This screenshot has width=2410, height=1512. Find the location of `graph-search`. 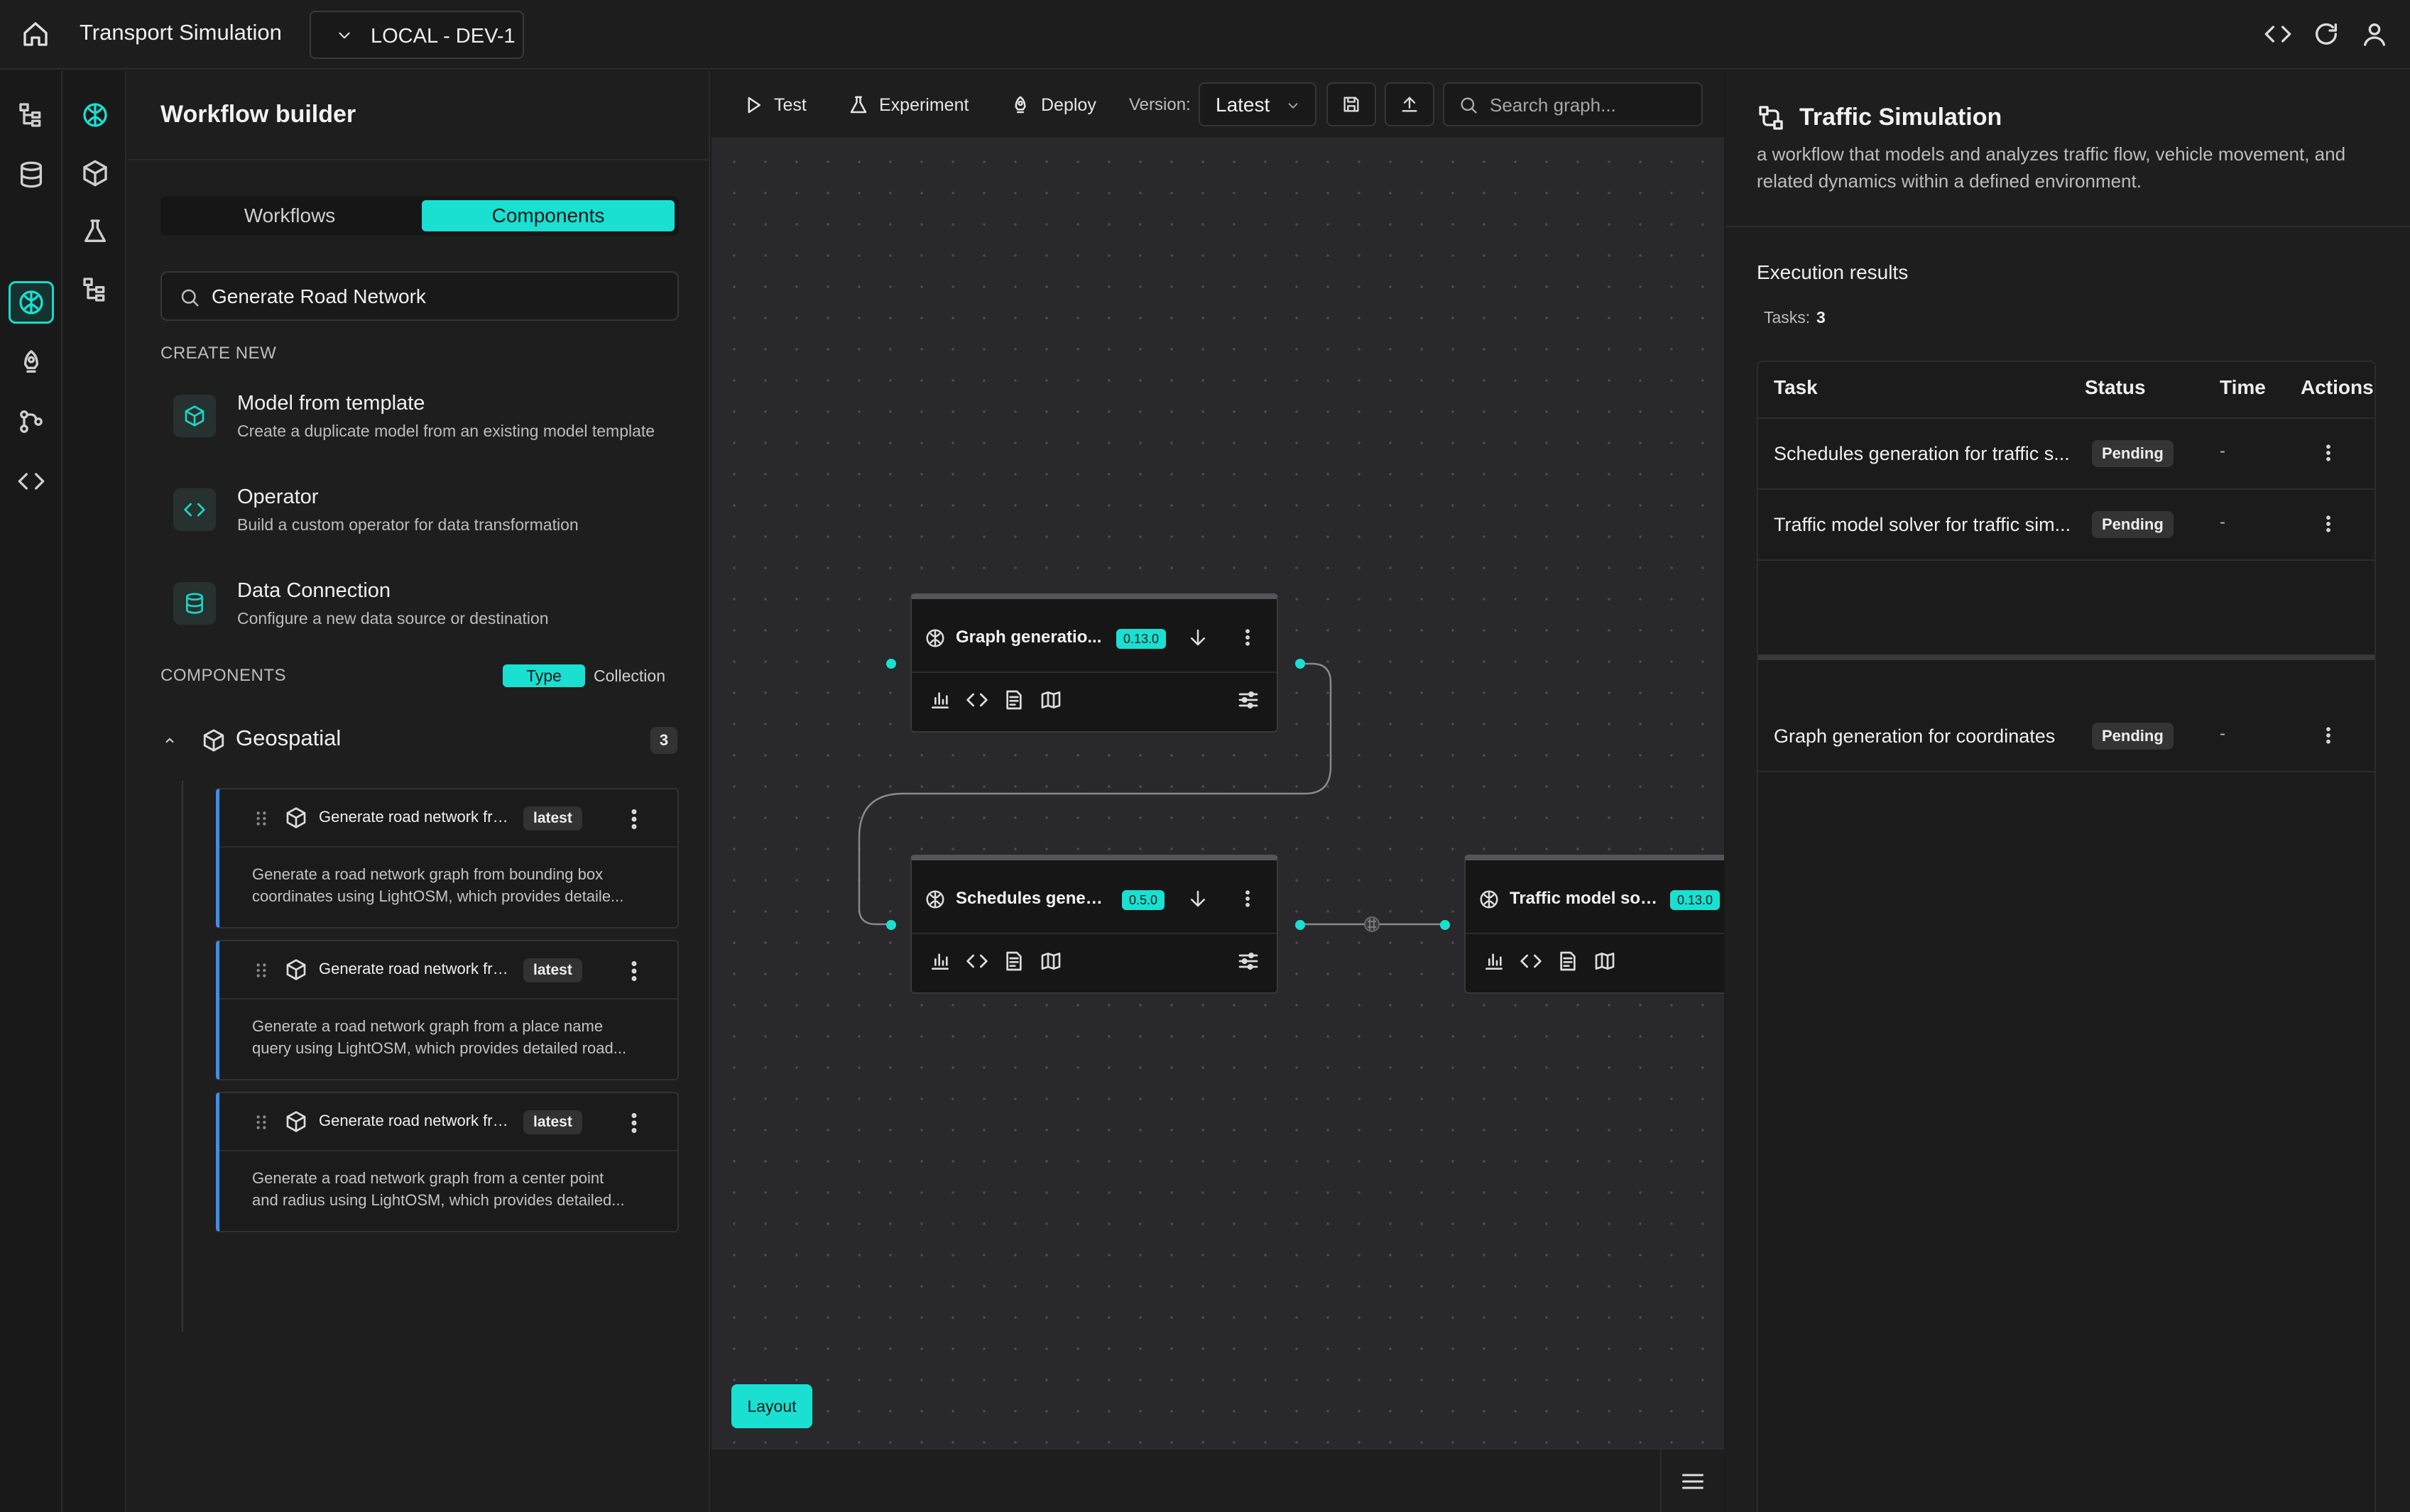

graph-search is located at coordinates (1573, 104).